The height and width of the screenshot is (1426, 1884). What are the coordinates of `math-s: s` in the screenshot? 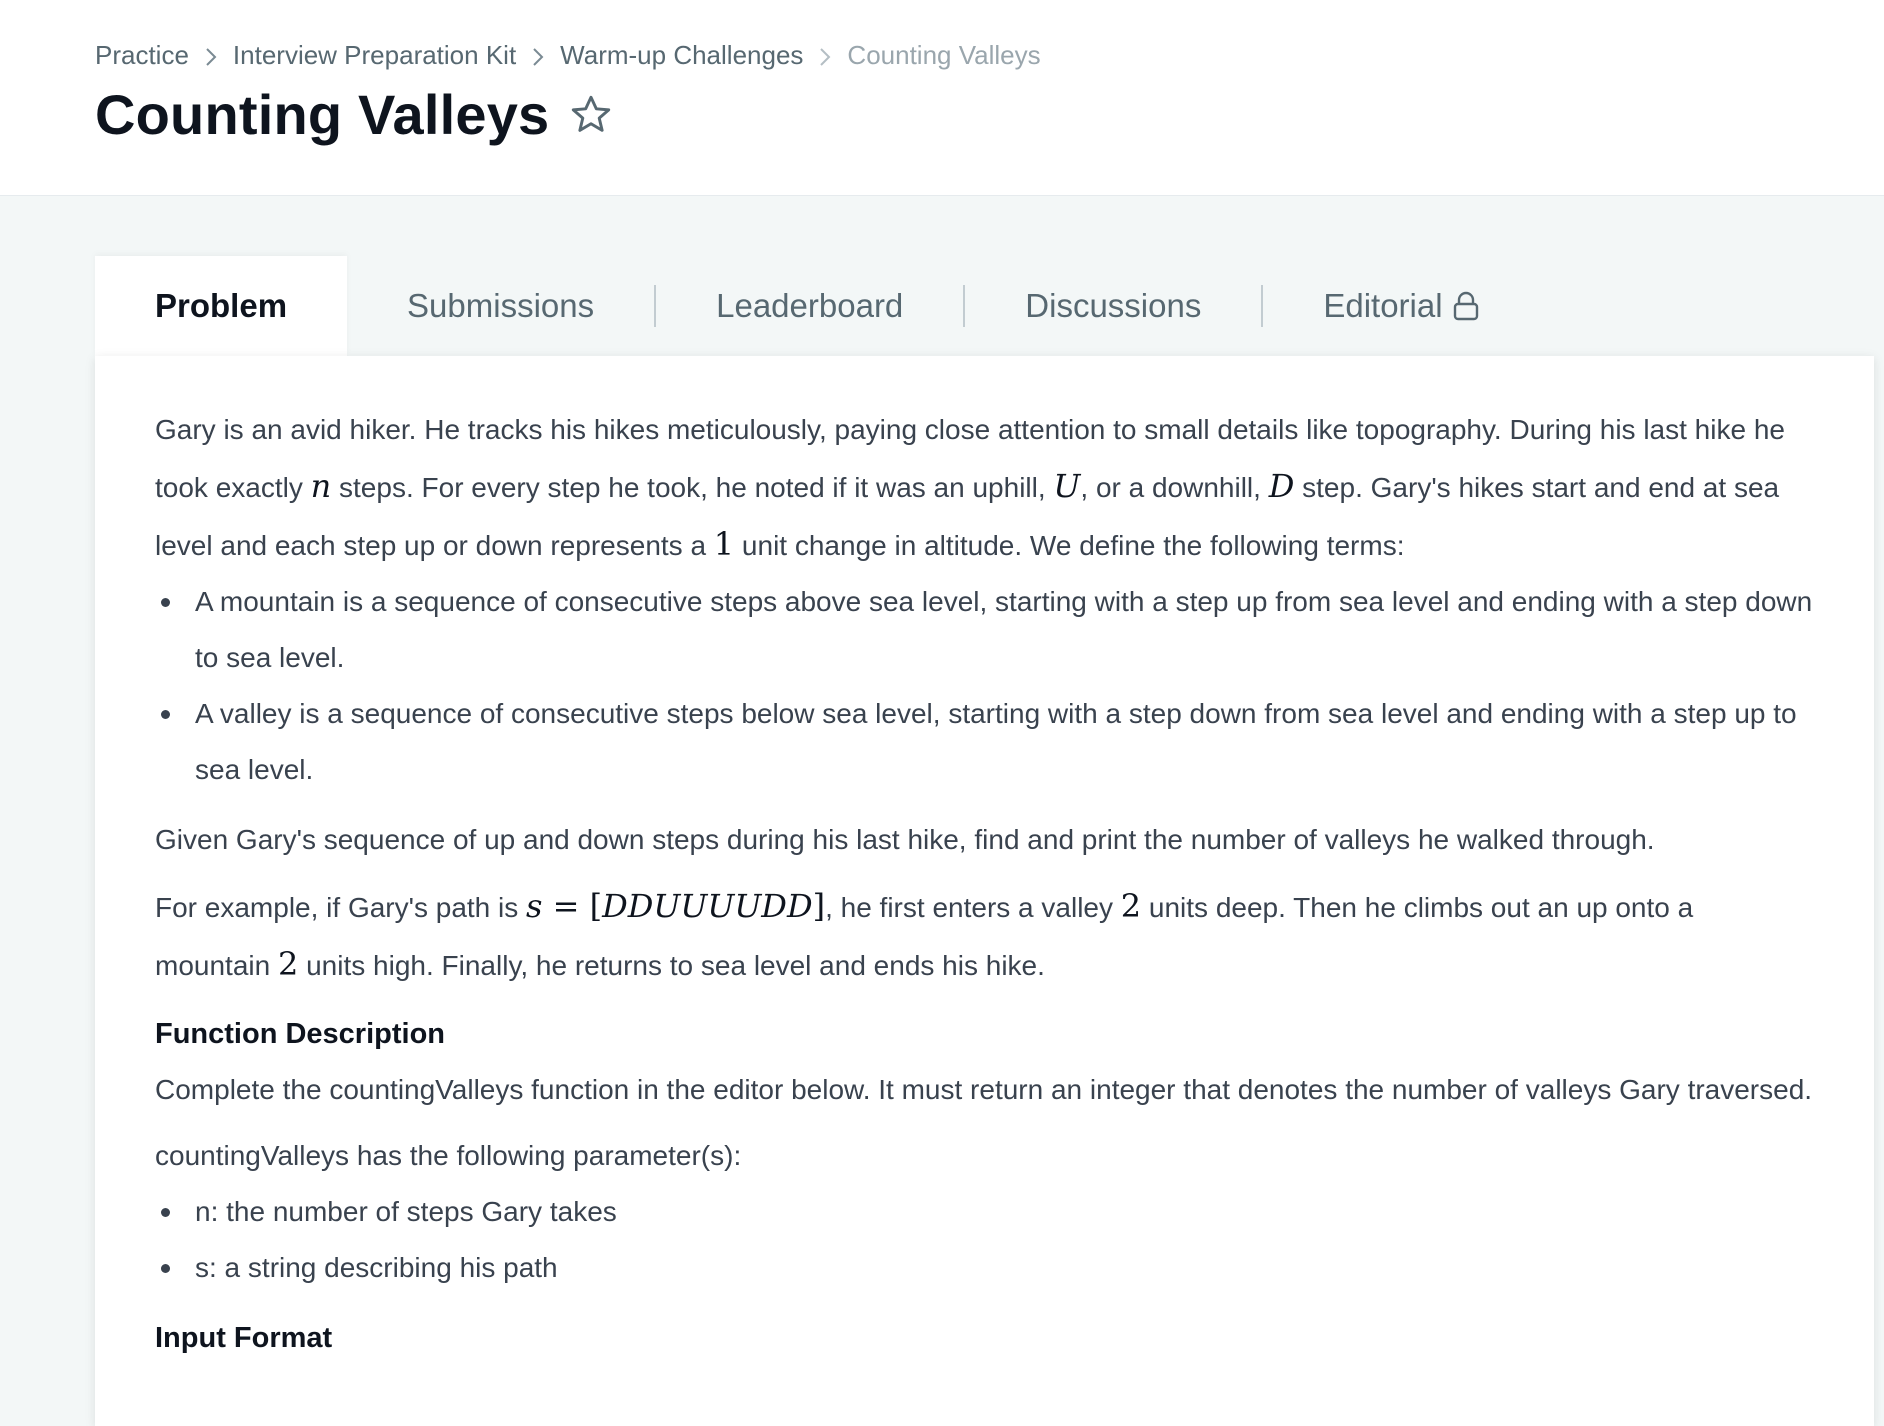 It's located at (534, 906).